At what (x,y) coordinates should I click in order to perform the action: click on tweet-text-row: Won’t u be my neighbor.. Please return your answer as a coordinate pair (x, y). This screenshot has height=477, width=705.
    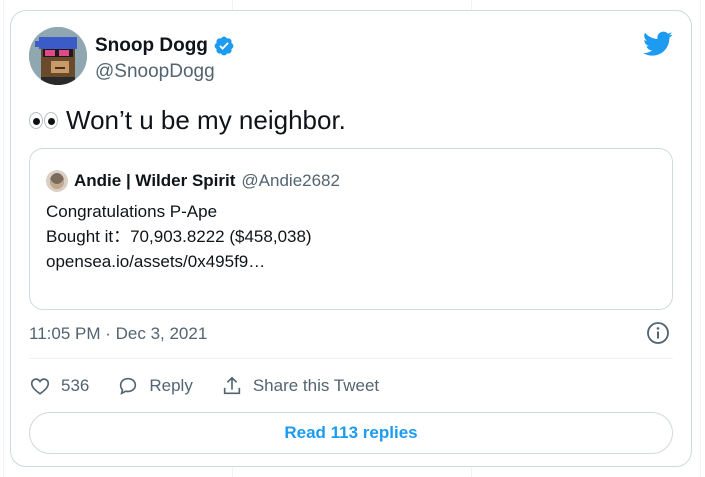
    Looking at the image, I should click on (187, 120).